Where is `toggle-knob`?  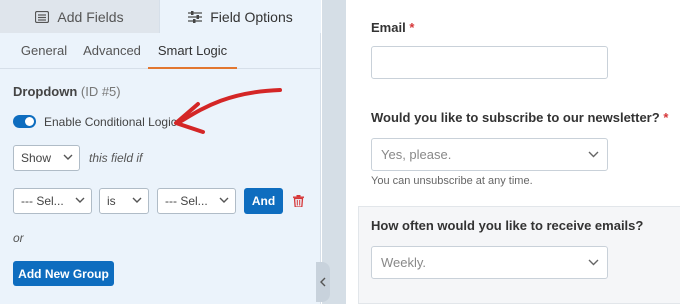 toggle-knob is located at coordinates (29, 121).